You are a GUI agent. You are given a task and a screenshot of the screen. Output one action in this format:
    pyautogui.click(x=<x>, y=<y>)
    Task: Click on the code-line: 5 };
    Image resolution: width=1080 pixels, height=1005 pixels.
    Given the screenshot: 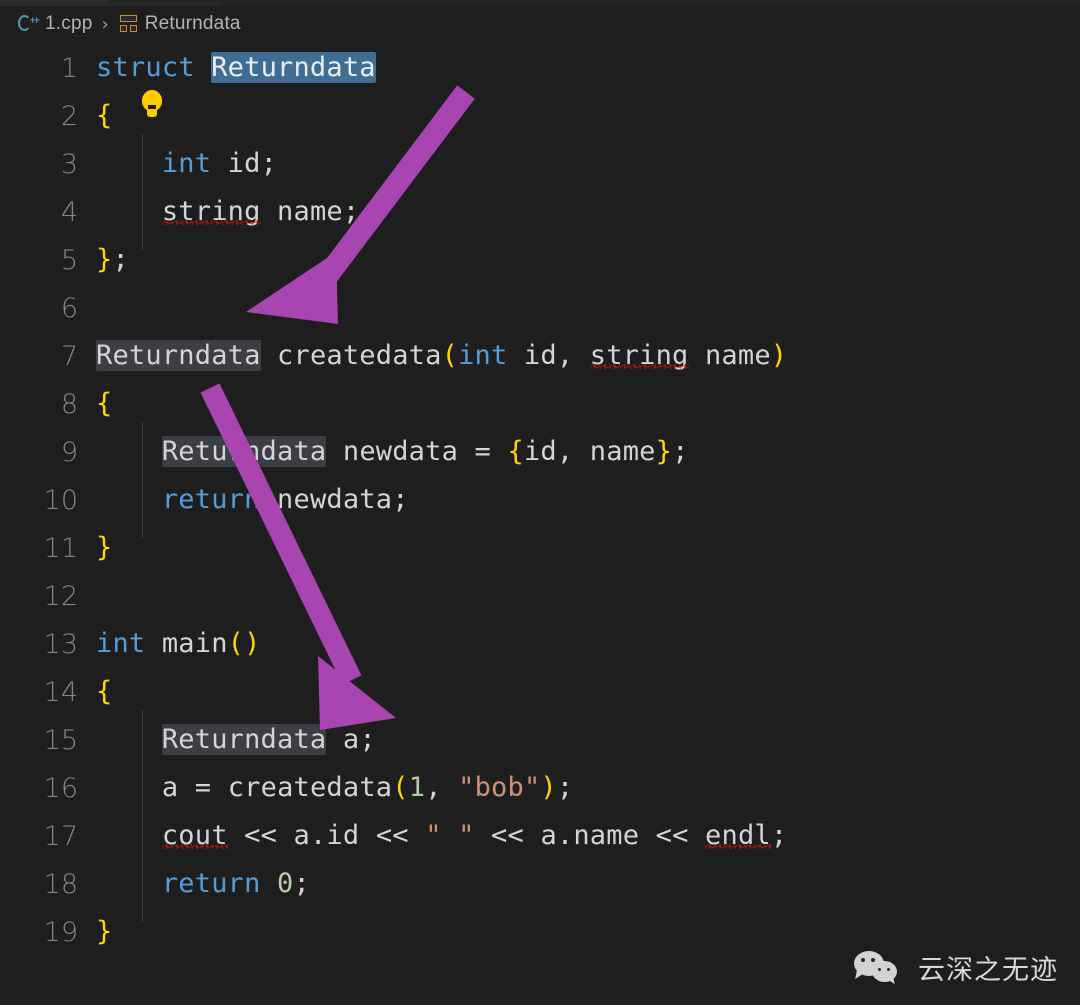 What is the action you would take?
    pyautogui.click(x=540, y=260)
    